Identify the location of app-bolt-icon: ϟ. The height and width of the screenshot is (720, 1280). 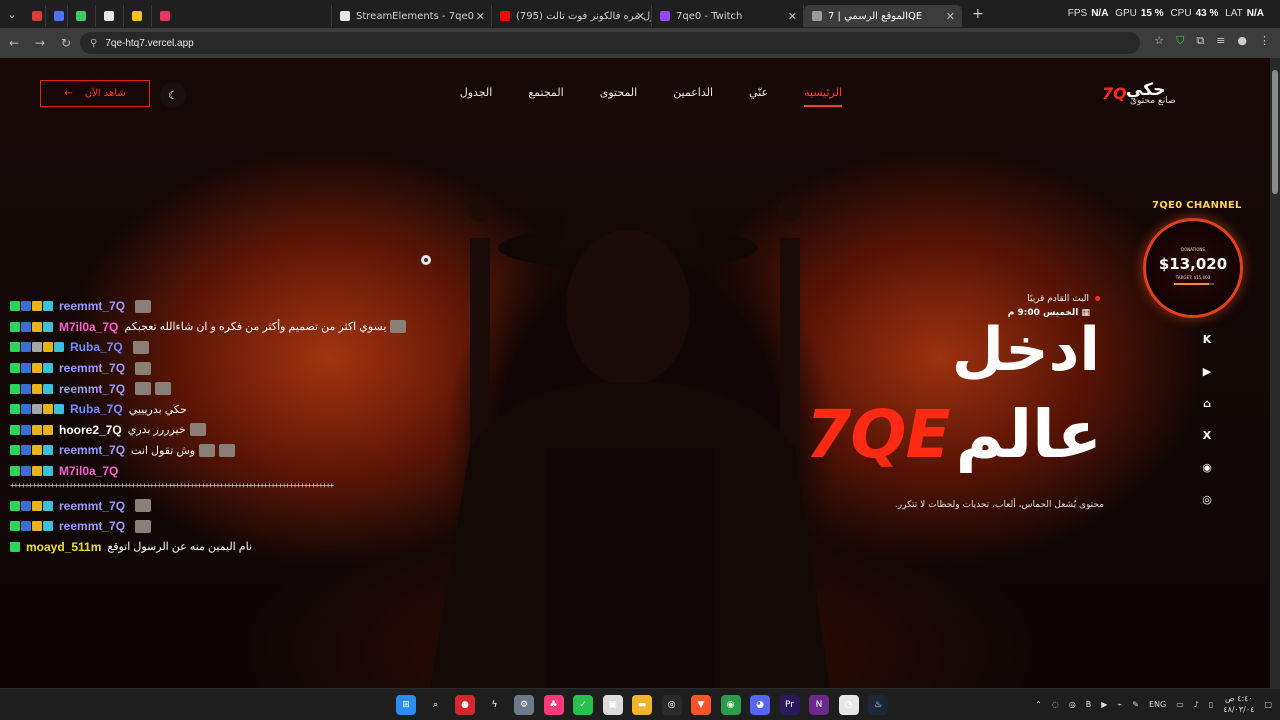
(494, 705).